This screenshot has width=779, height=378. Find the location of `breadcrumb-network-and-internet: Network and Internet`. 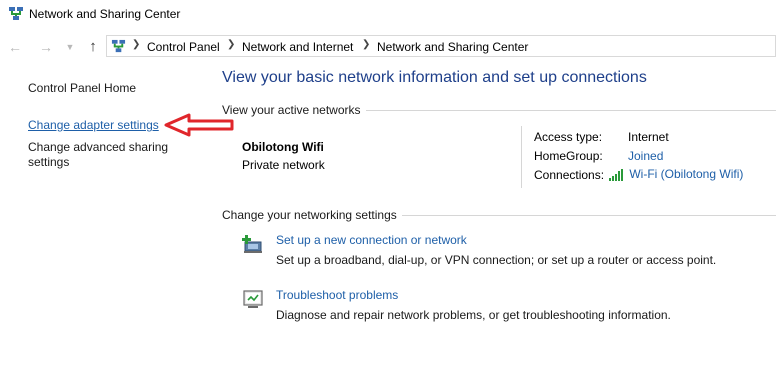

breadcrumb-network-and-internet: Network and Internet is located at coordinates (297, 47).